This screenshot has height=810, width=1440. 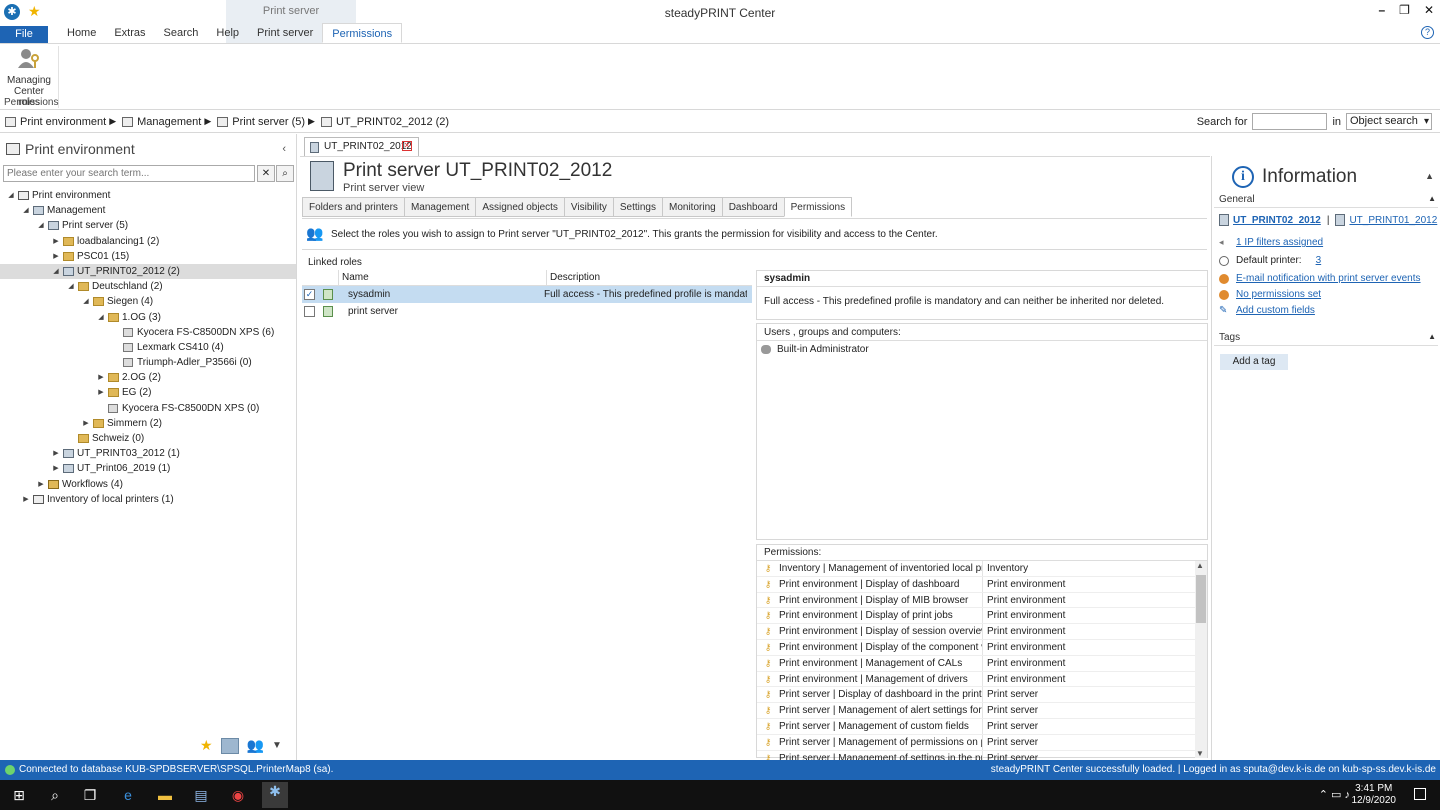 What do you see at coordinates (148, 423) in the screenshot?
I see `tree-node: ▶ Simmern (2)` at bounding box center [148, 423].